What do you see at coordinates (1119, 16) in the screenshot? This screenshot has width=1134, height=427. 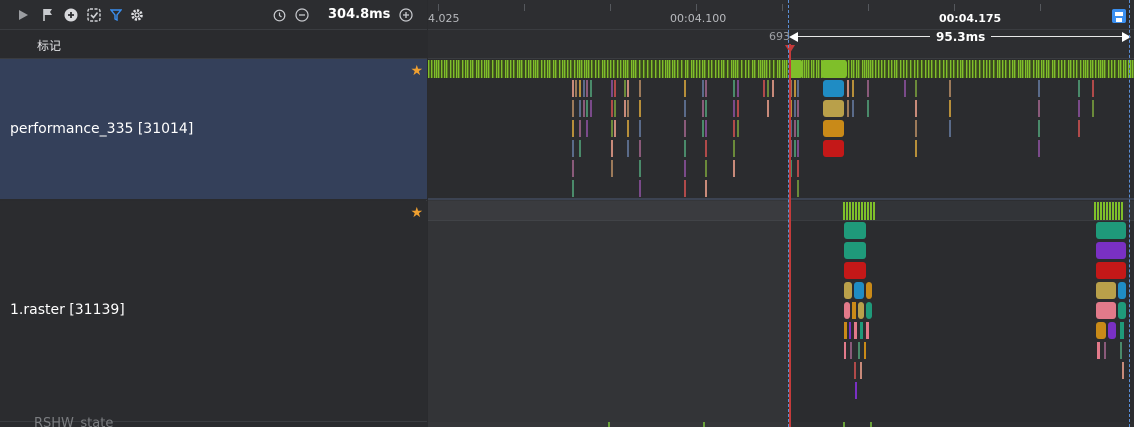 I see `save-icon` at bounding box center [1119, 16].